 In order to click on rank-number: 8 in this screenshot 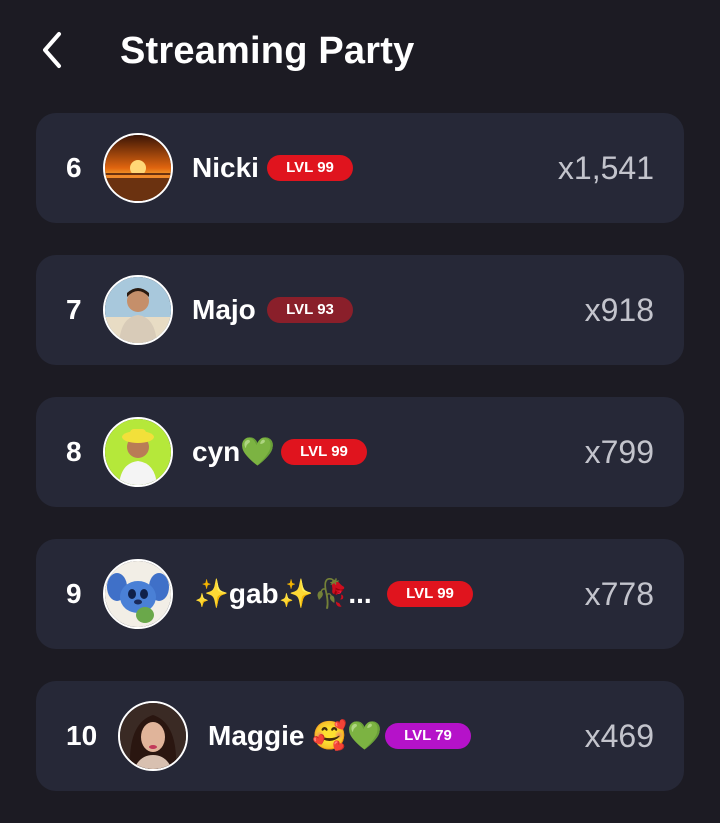, I will do `click(74, 451)`.